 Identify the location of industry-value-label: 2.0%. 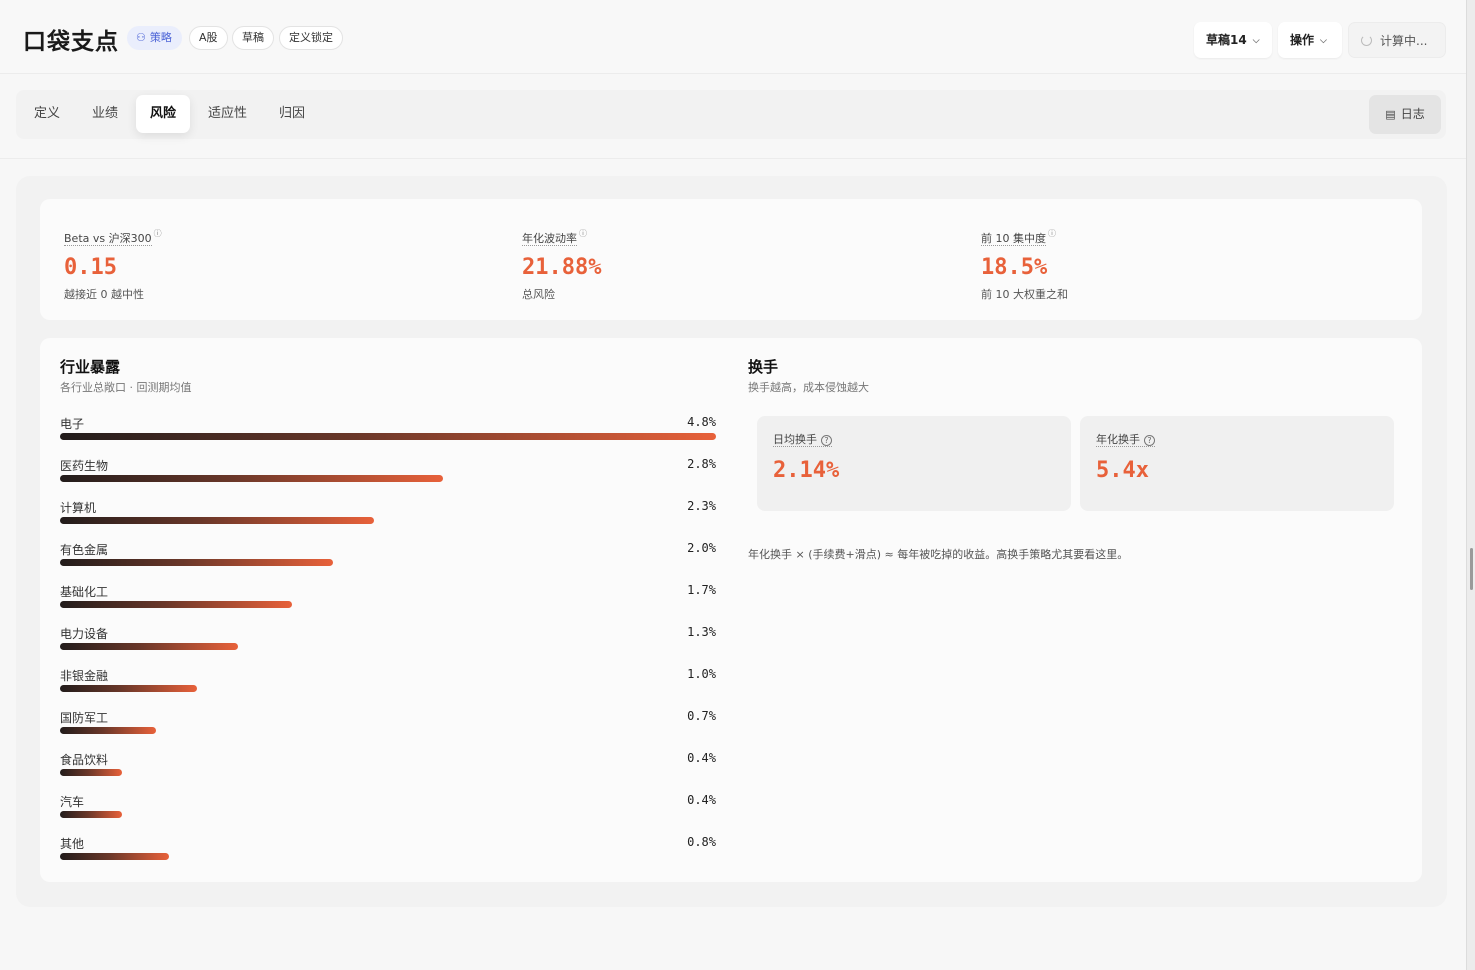
(701, 548).